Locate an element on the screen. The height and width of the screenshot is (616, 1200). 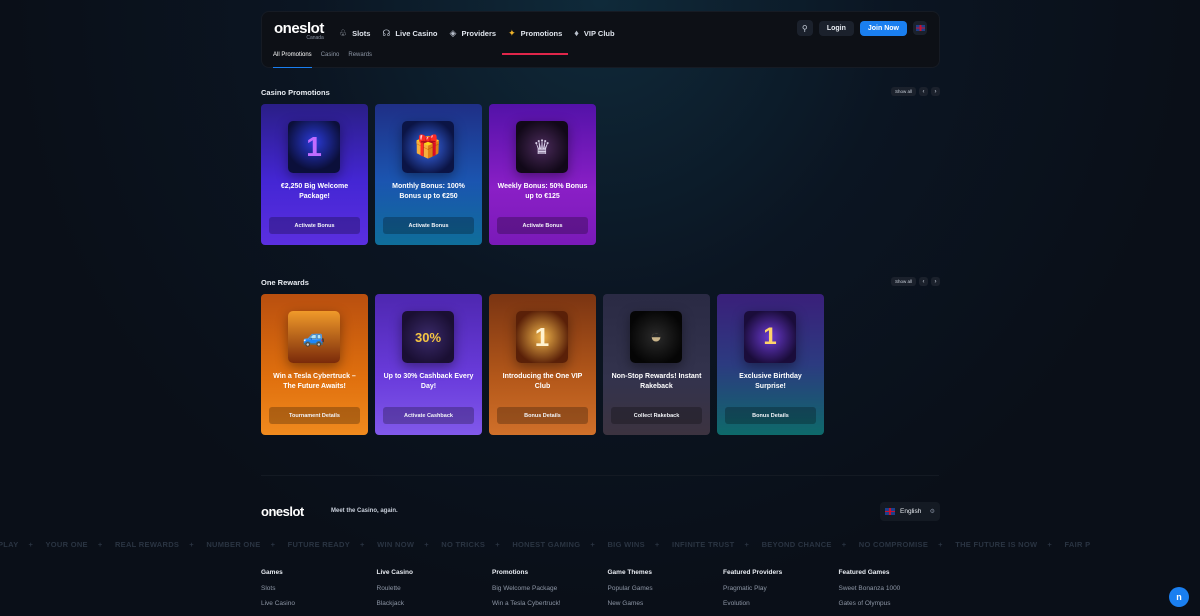
nav-item-live-casino: ☊ Live Casino is located at coordinates (409, 33).